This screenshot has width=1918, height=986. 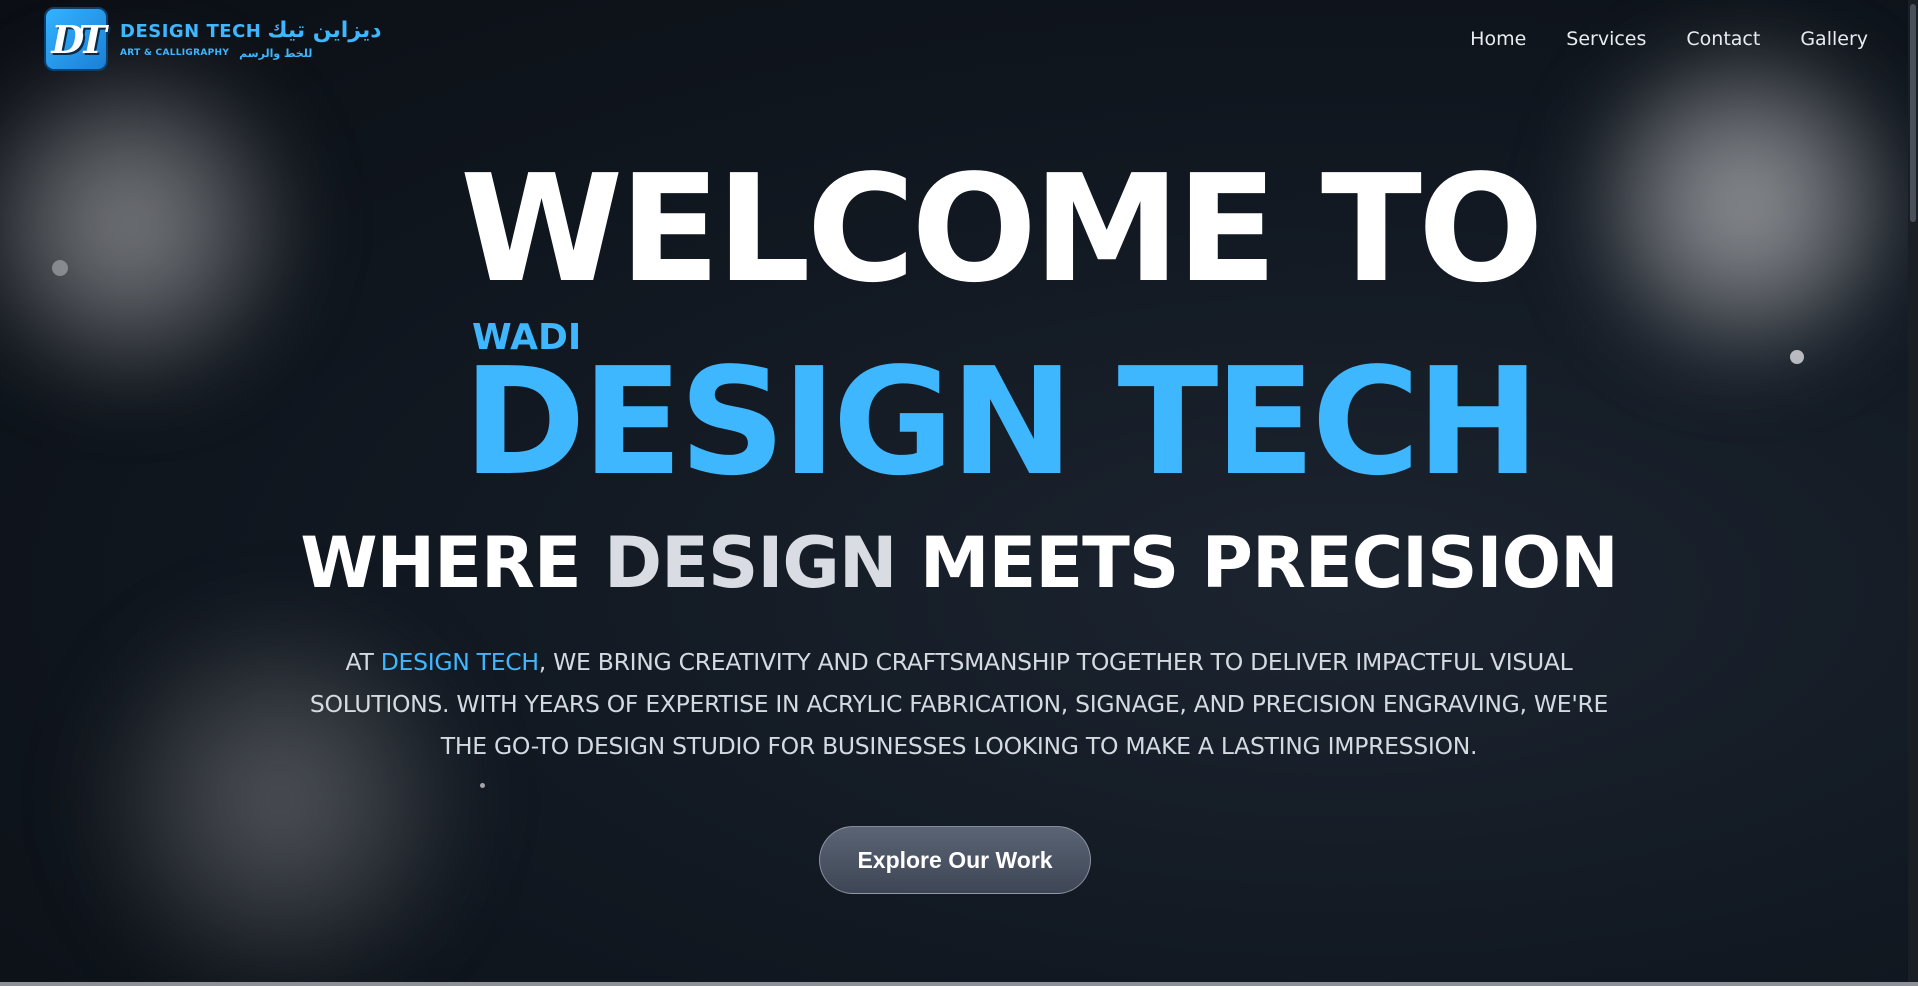 What do you see at coordinates (363, 662) in the screenshot?
I see `description-lead: AT` at bounding box center [363, 662].